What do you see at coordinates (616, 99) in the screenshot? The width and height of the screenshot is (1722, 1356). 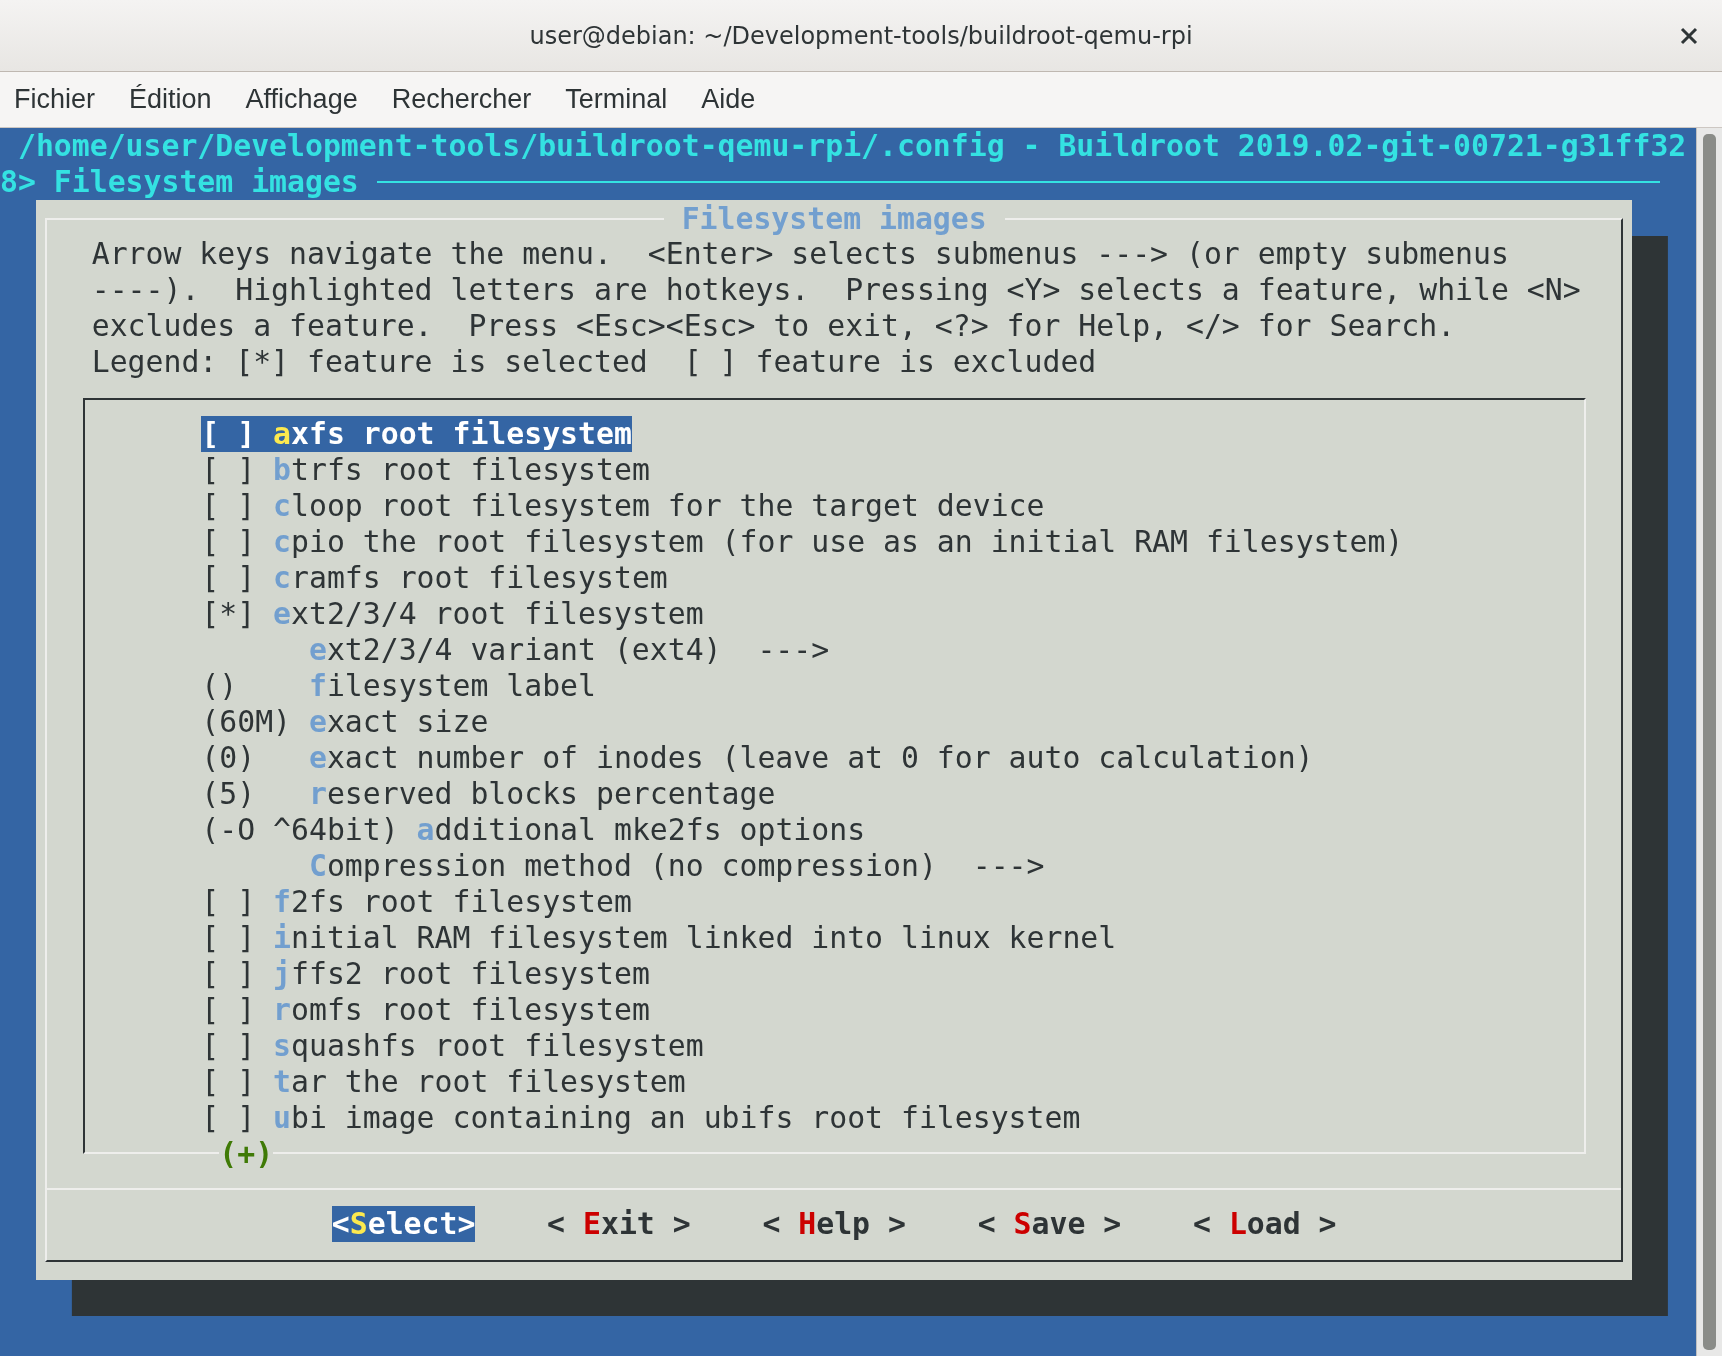 I see `menu-item: Terminal` at bounding box center [616, 99].